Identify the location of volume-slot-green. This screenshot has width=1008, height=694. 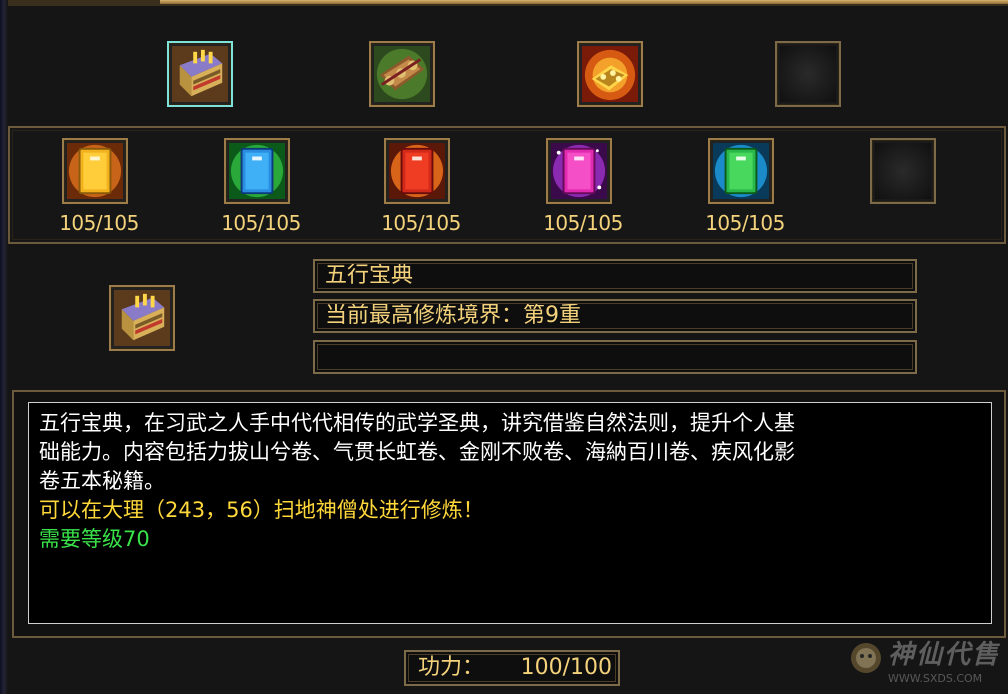
(741, 171).